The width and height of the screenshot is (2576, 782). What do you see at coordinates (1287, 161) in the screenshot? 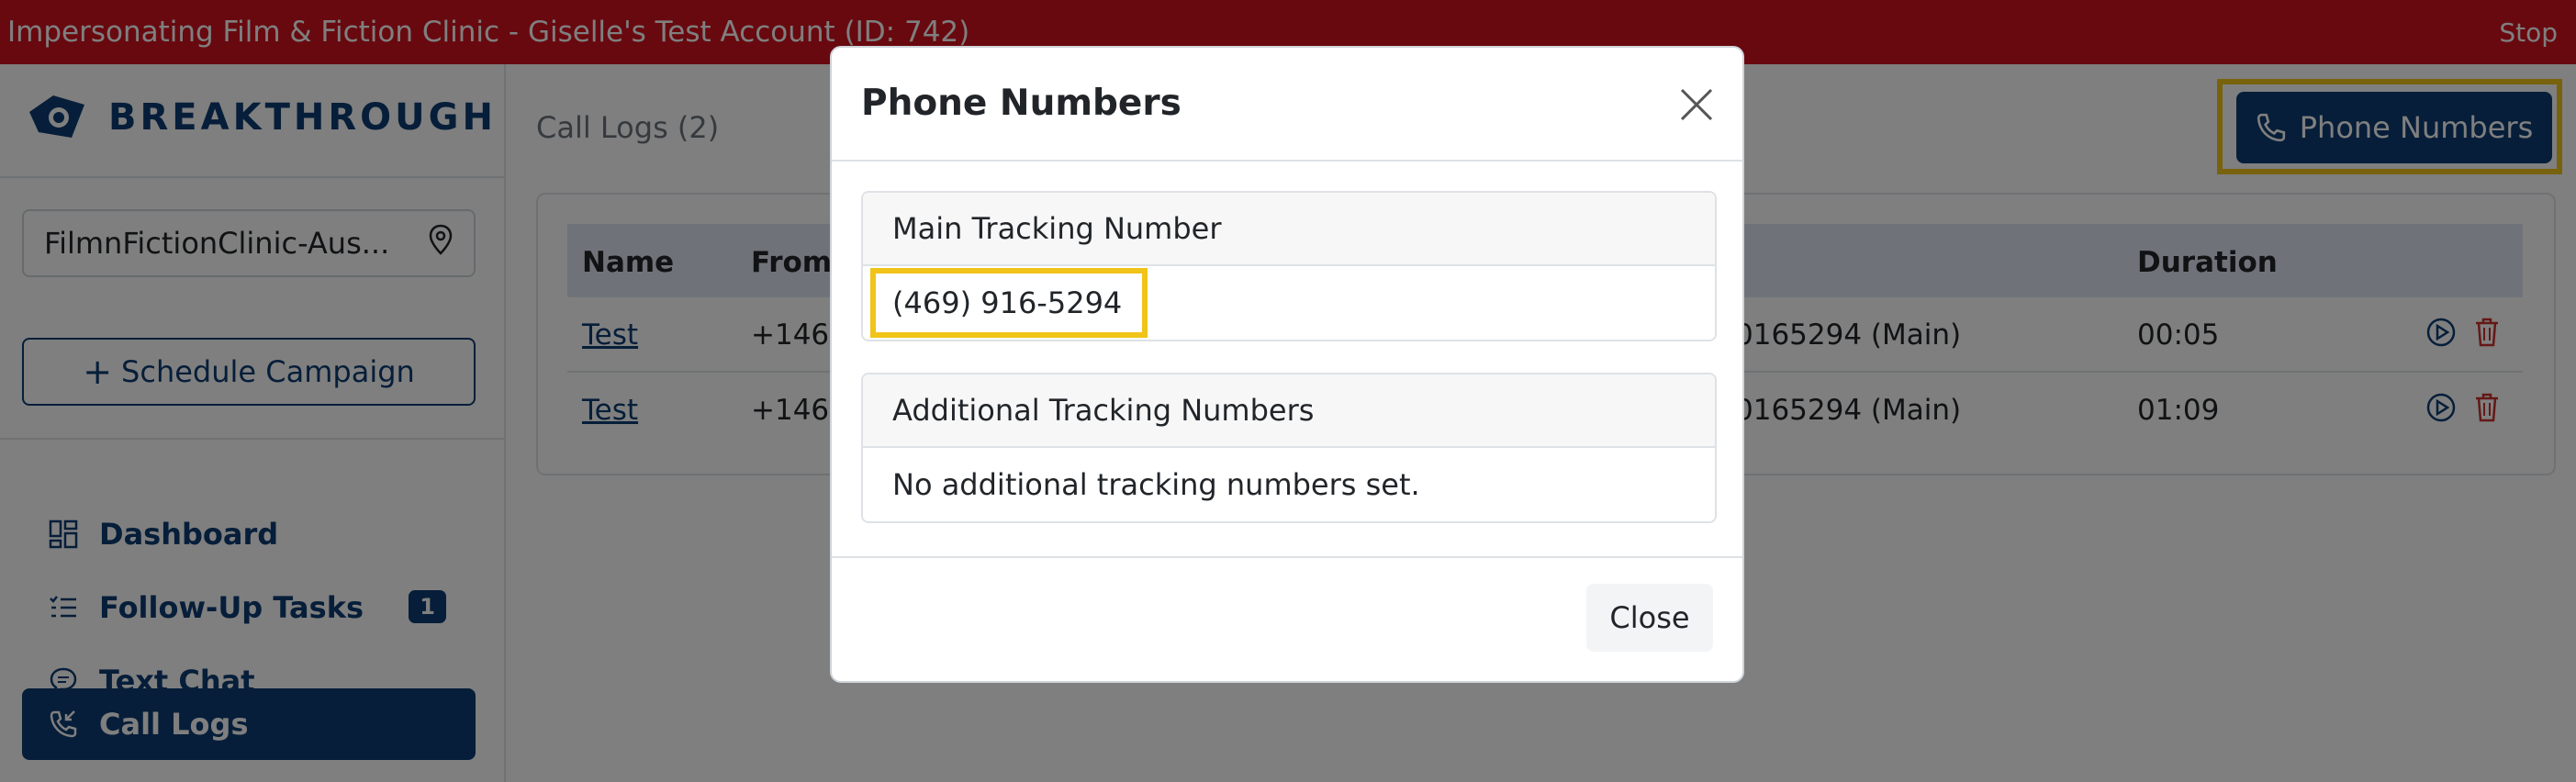
I see `modal-header-divider` at bounding box center [1287, 161].